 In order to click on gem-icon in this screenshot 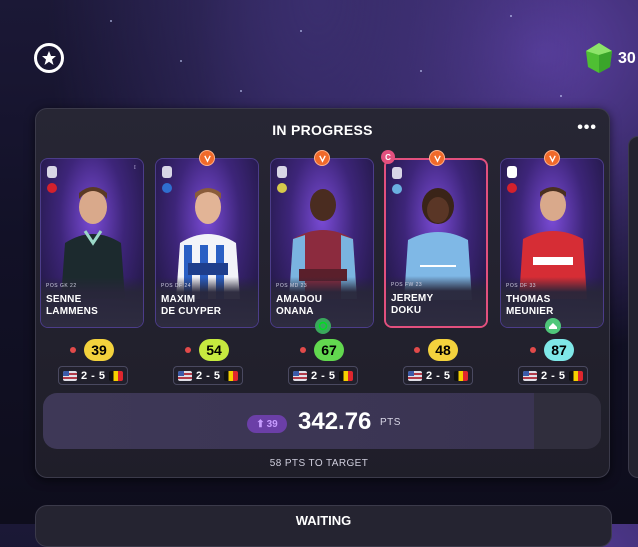, I will do `click(599, 58)`.